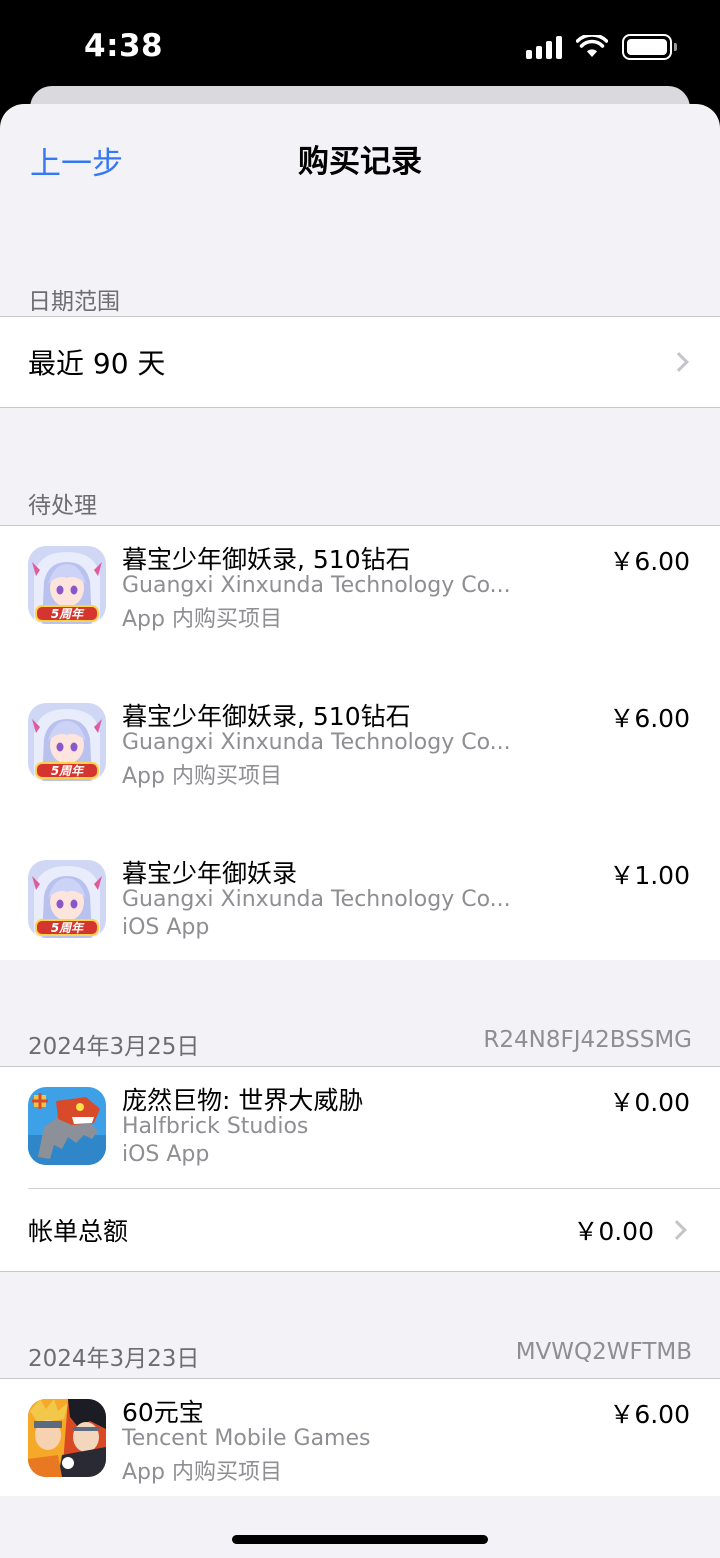  I want to click on cellular-signal-icon, so click(544, 47).